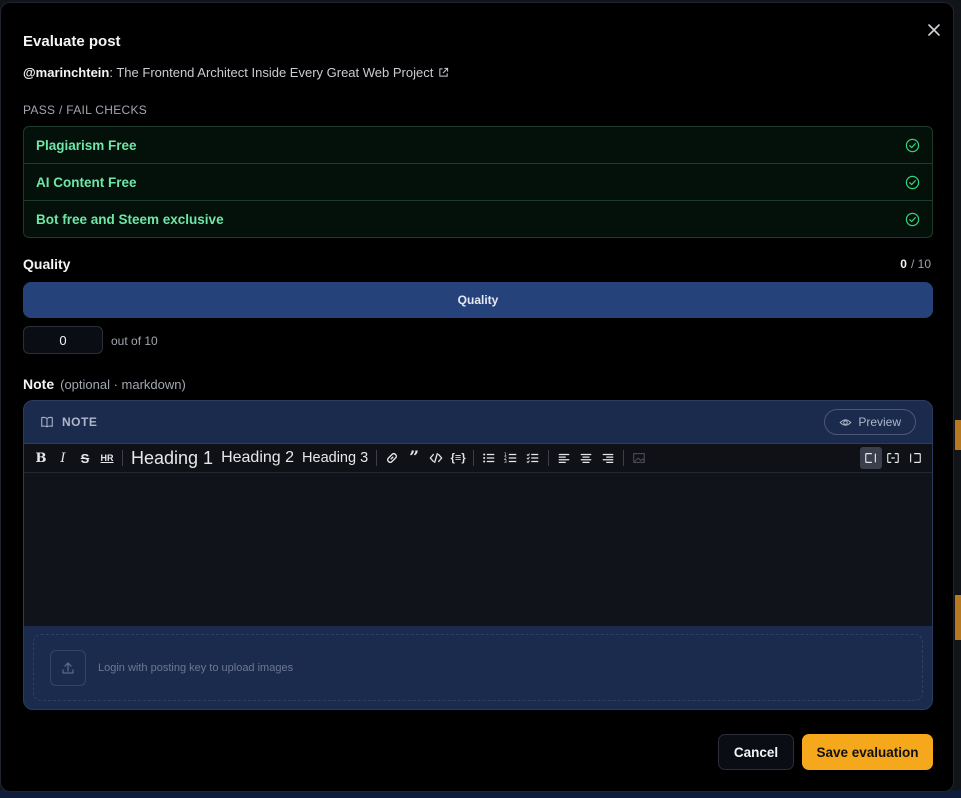 This screenshot has height=798, width=961. Describe the element at coordinates (414, 458) in the screenshot. I see `quote-button: ”` at that location.